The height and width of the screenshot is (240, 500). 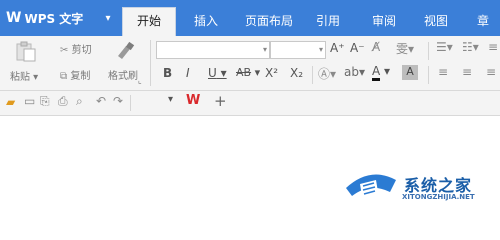 I want to click on wps-document-tab-icon: W, so click(x=193, y=100).